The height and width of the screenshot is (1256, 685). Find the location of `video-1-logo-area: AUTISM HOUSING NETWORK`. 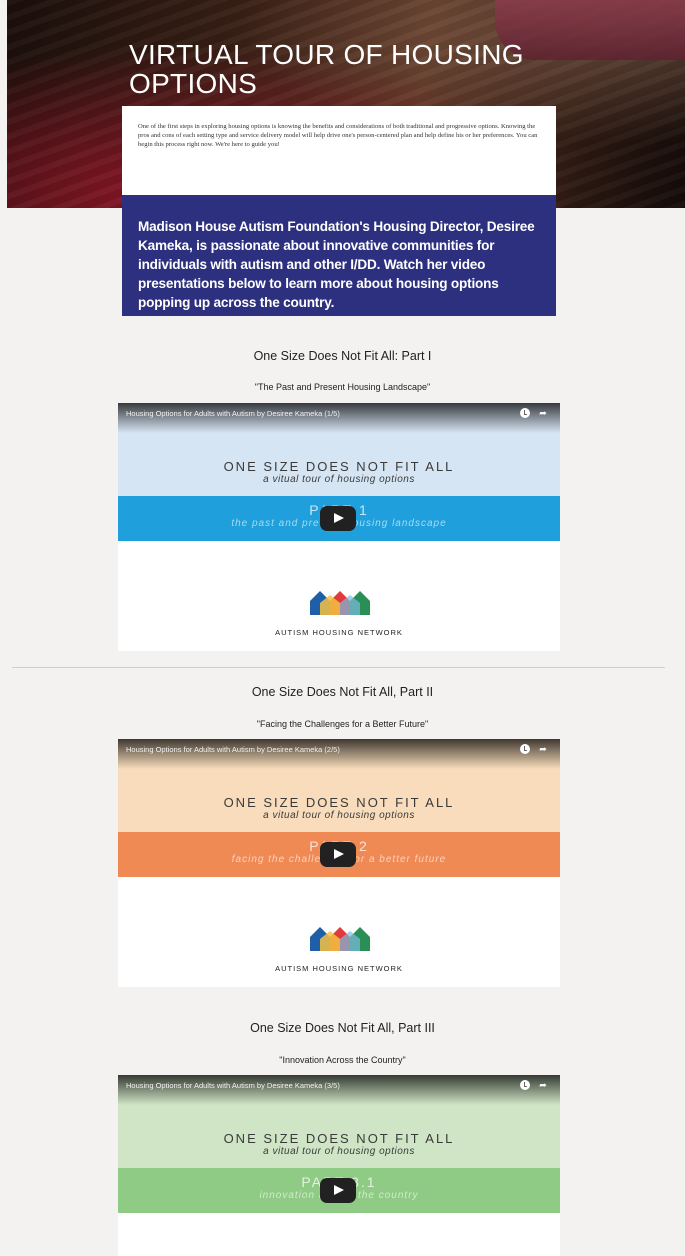

video-1-logo-area: AUTISM HOUSING NETWORK is located at coordinates (339, 596).